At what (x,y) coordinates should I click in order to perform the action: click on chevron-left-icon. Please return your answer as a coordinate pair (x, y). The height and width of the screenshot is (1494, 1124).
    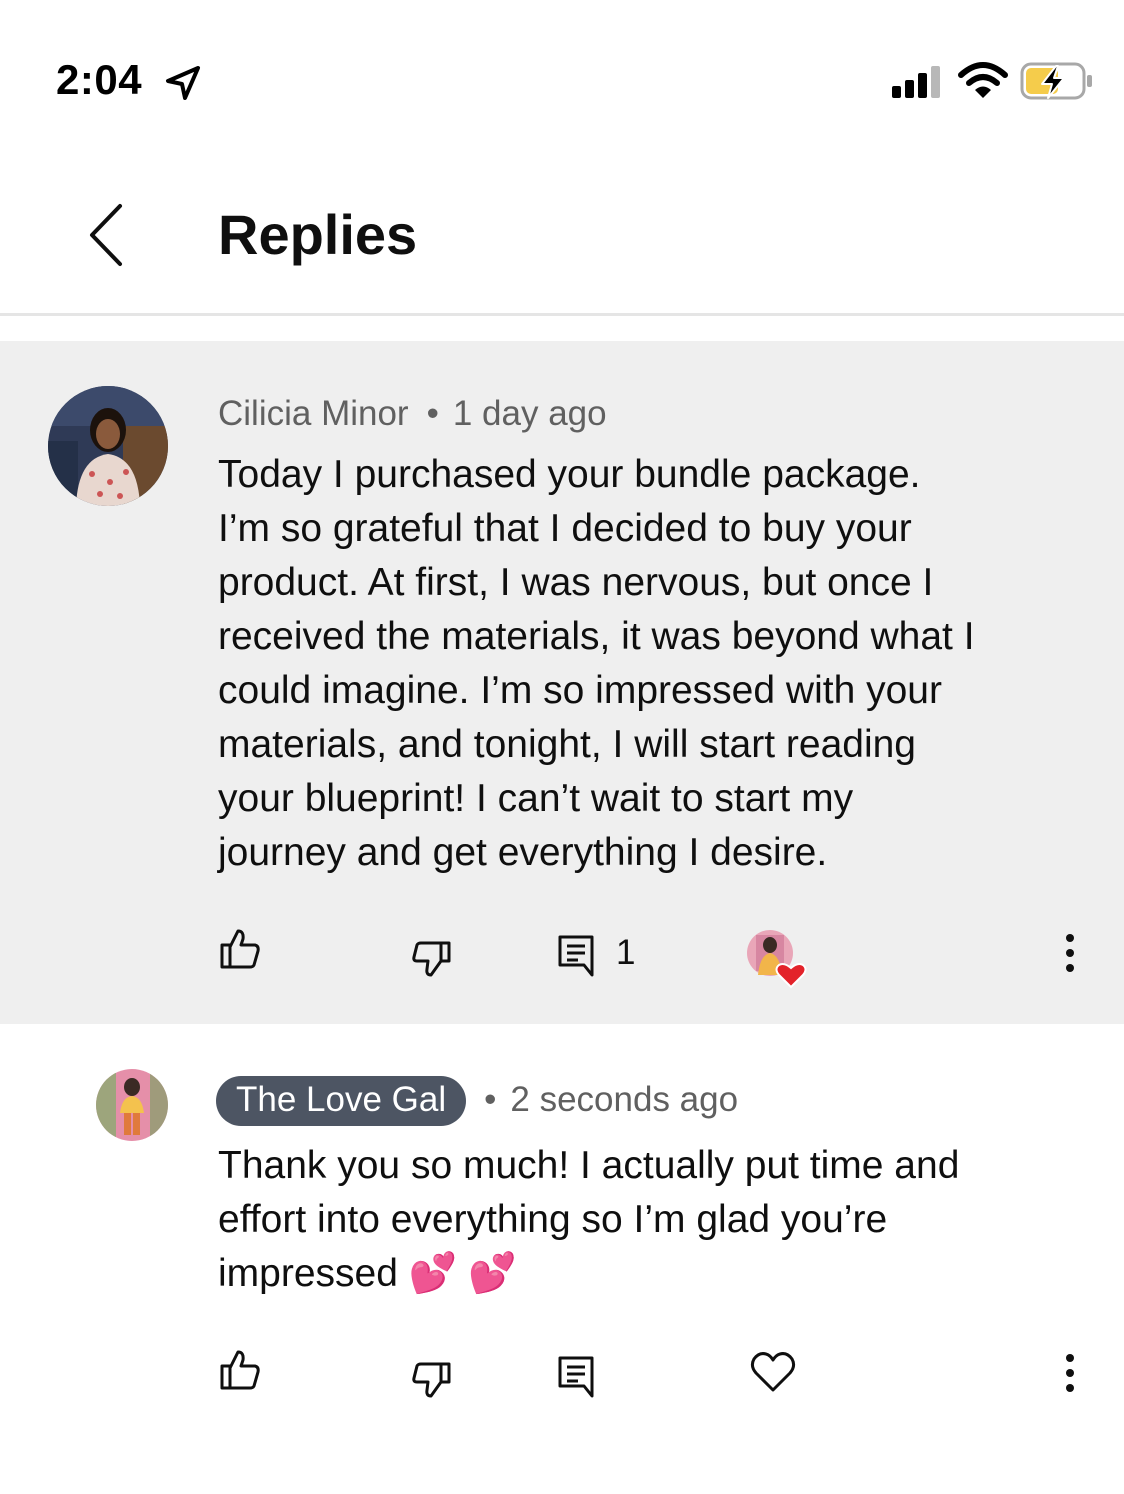
    Looking at the image, I should click on (106, 235).